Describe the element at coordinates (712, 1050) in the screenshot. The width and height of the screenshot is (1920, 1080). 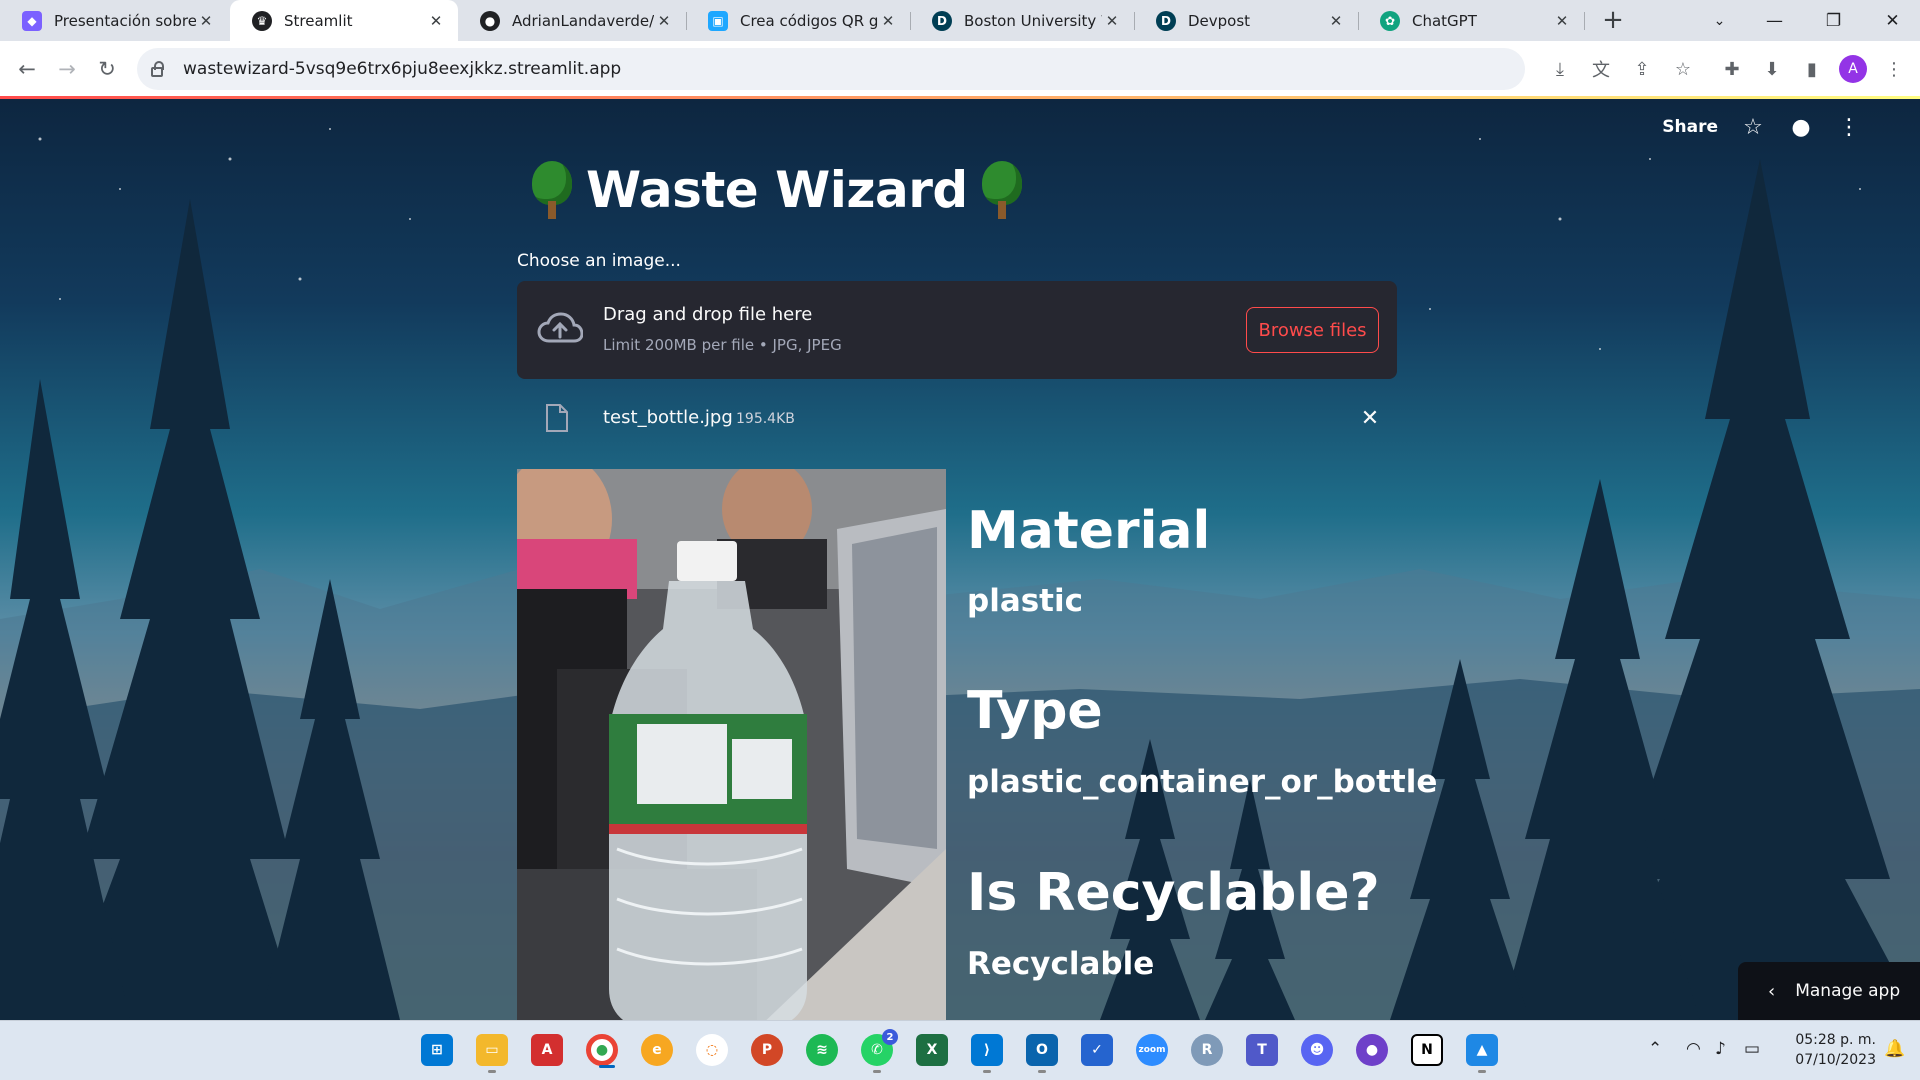
I see `anaconda-icon: ◌` at that location.